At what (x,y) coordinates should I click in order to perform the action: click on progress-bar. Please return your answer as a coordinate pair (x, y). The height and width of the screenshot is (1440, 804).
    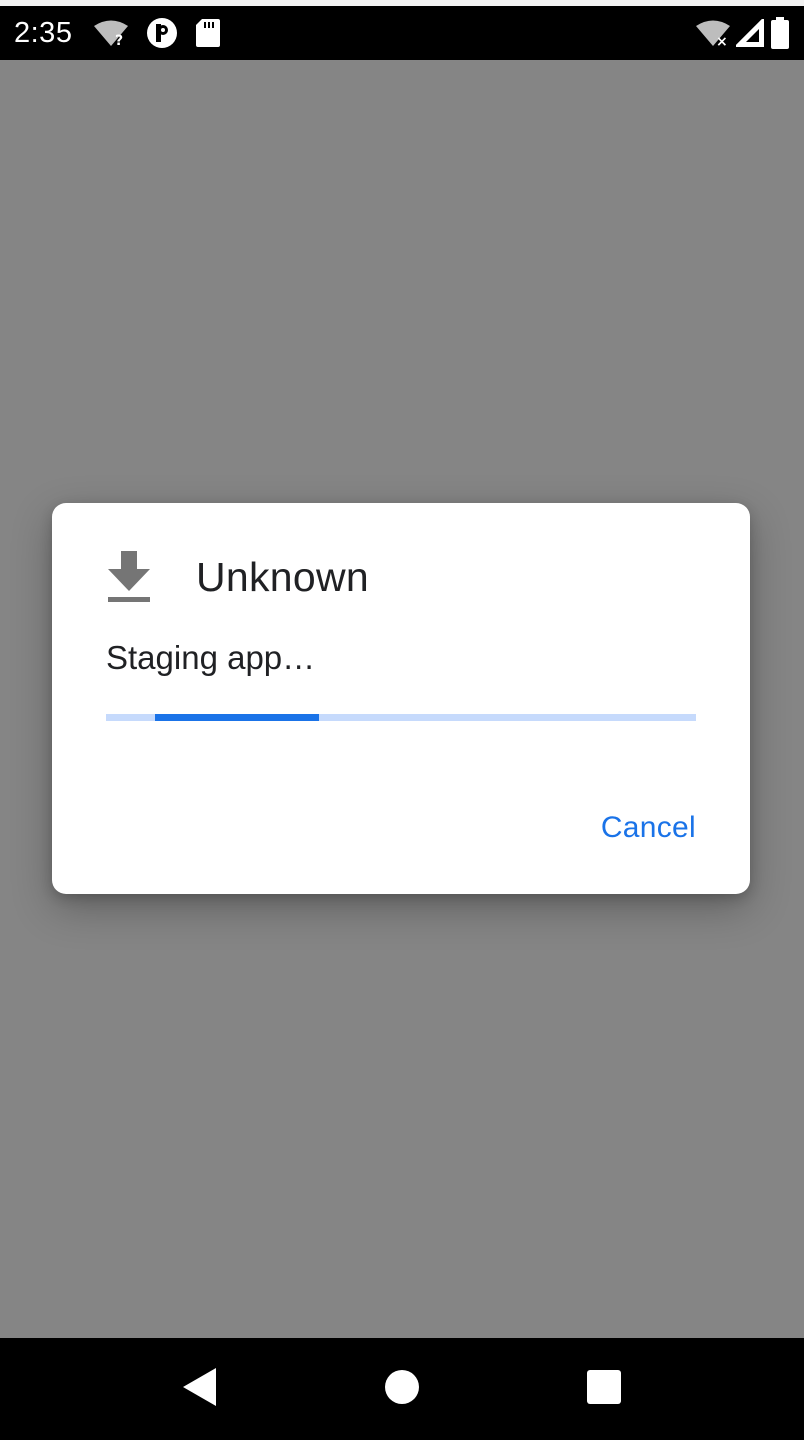
    Looking at the image, I should click on (401, 717).